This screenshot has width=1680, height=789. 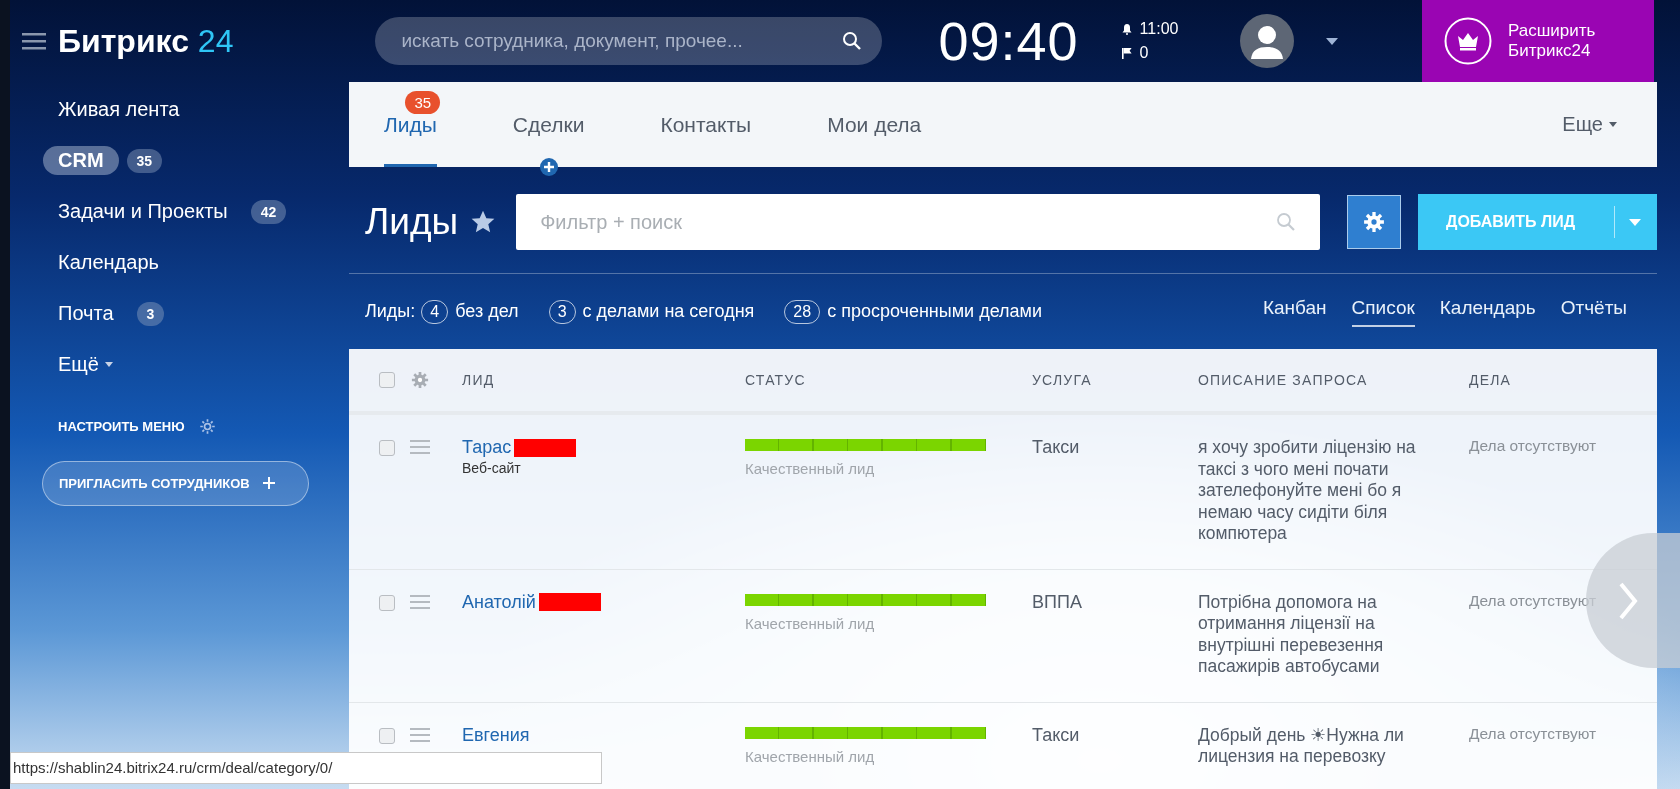 I want to click on bell-icon, so click(x=1126, y=29).